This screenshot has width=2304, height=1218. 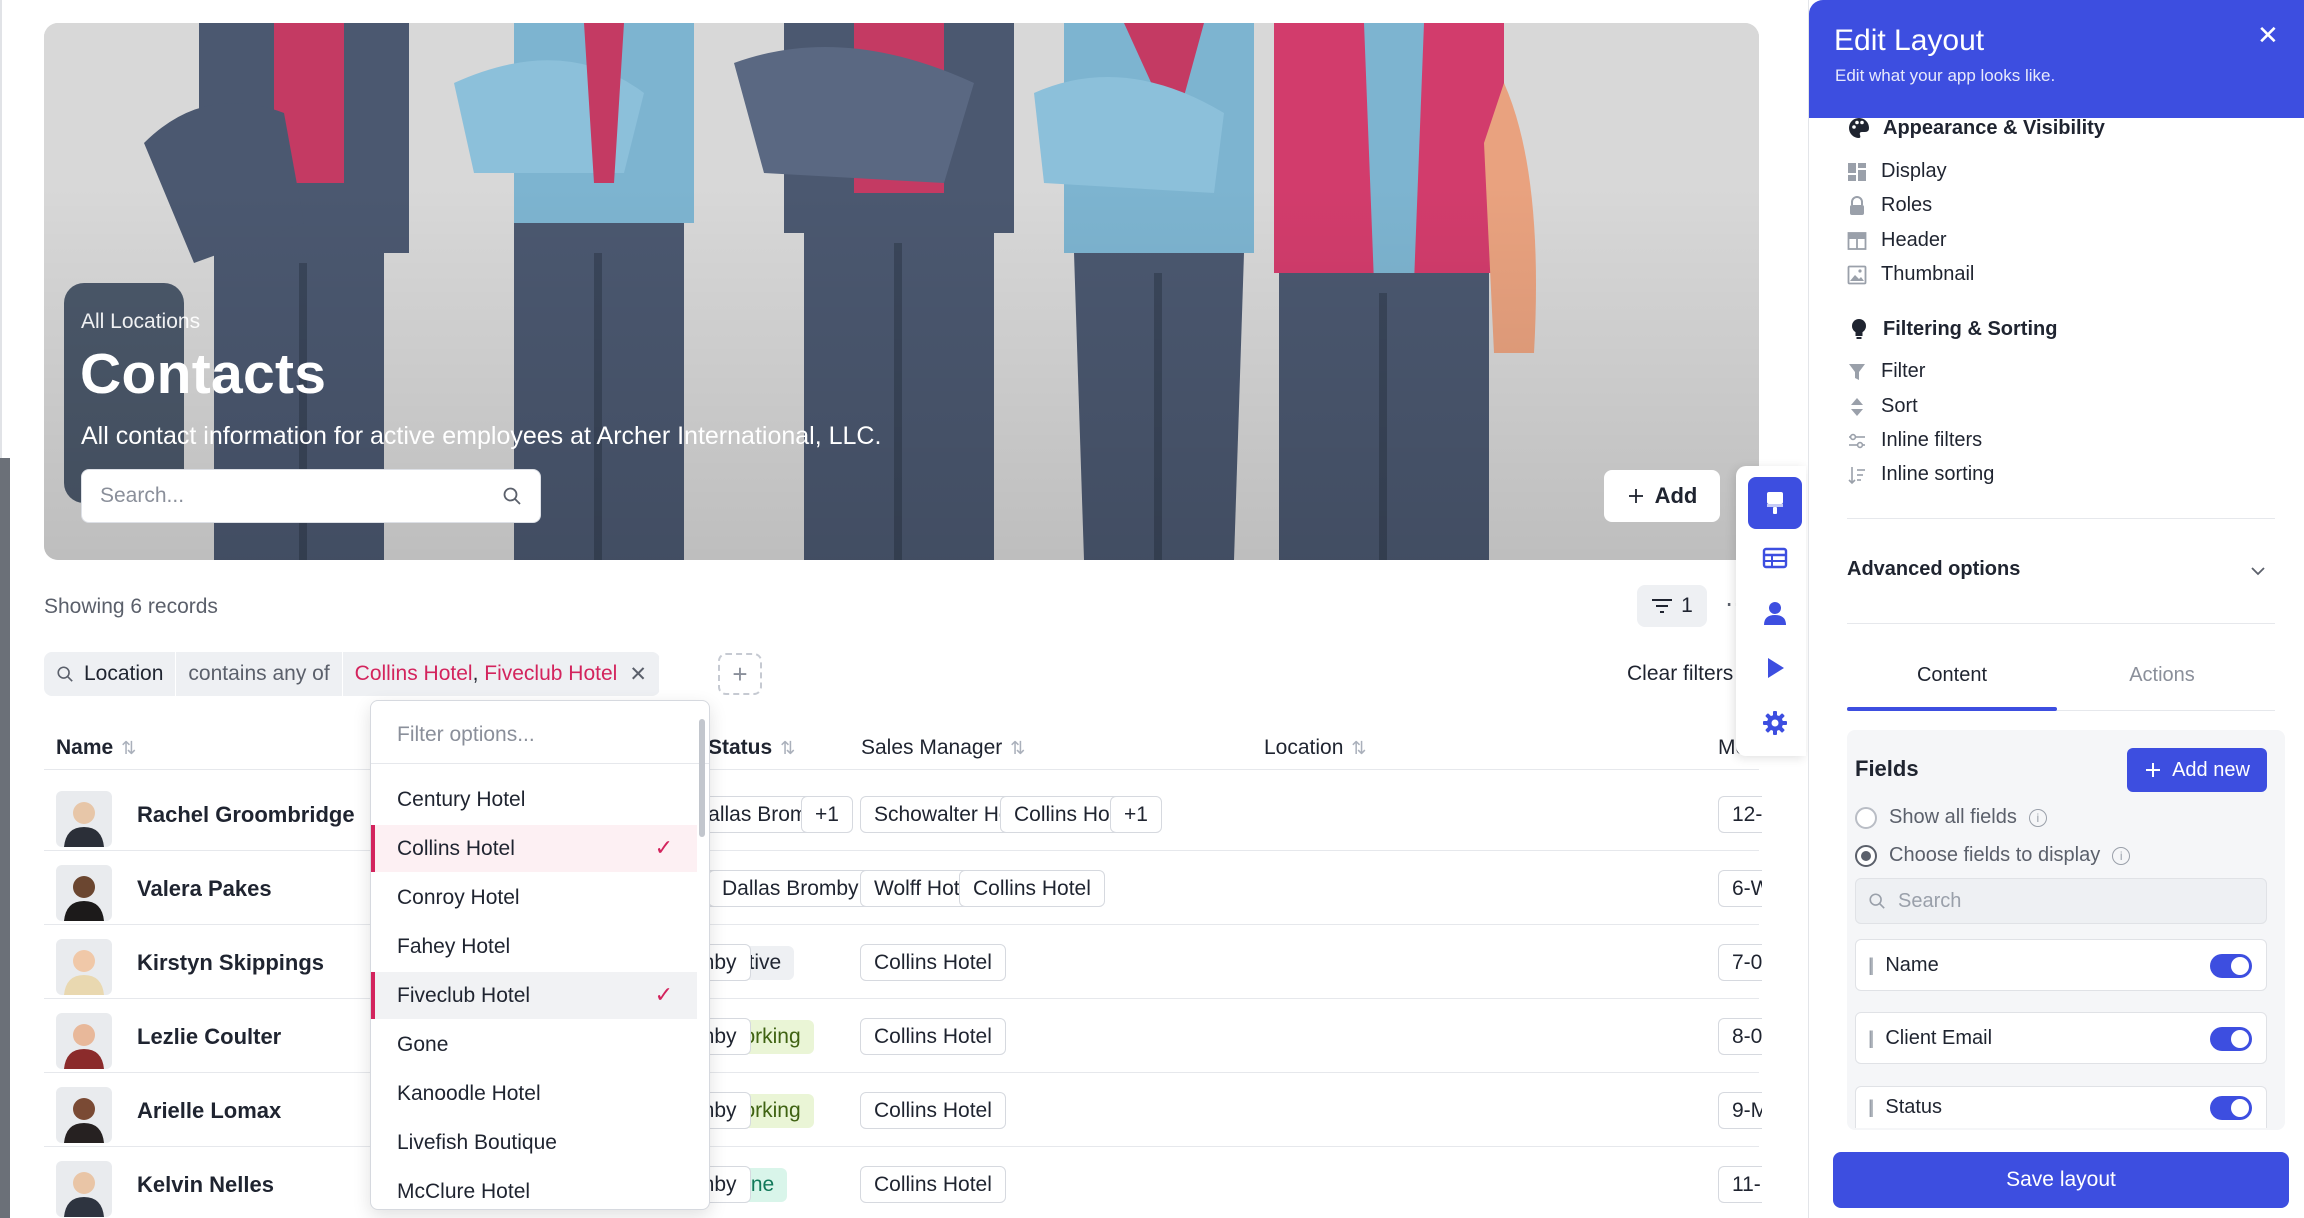 What do you see at coordinates (1897, 171) in the screenshot?
I see `panel-item-display: Display` at bounding box center [1897, 171].